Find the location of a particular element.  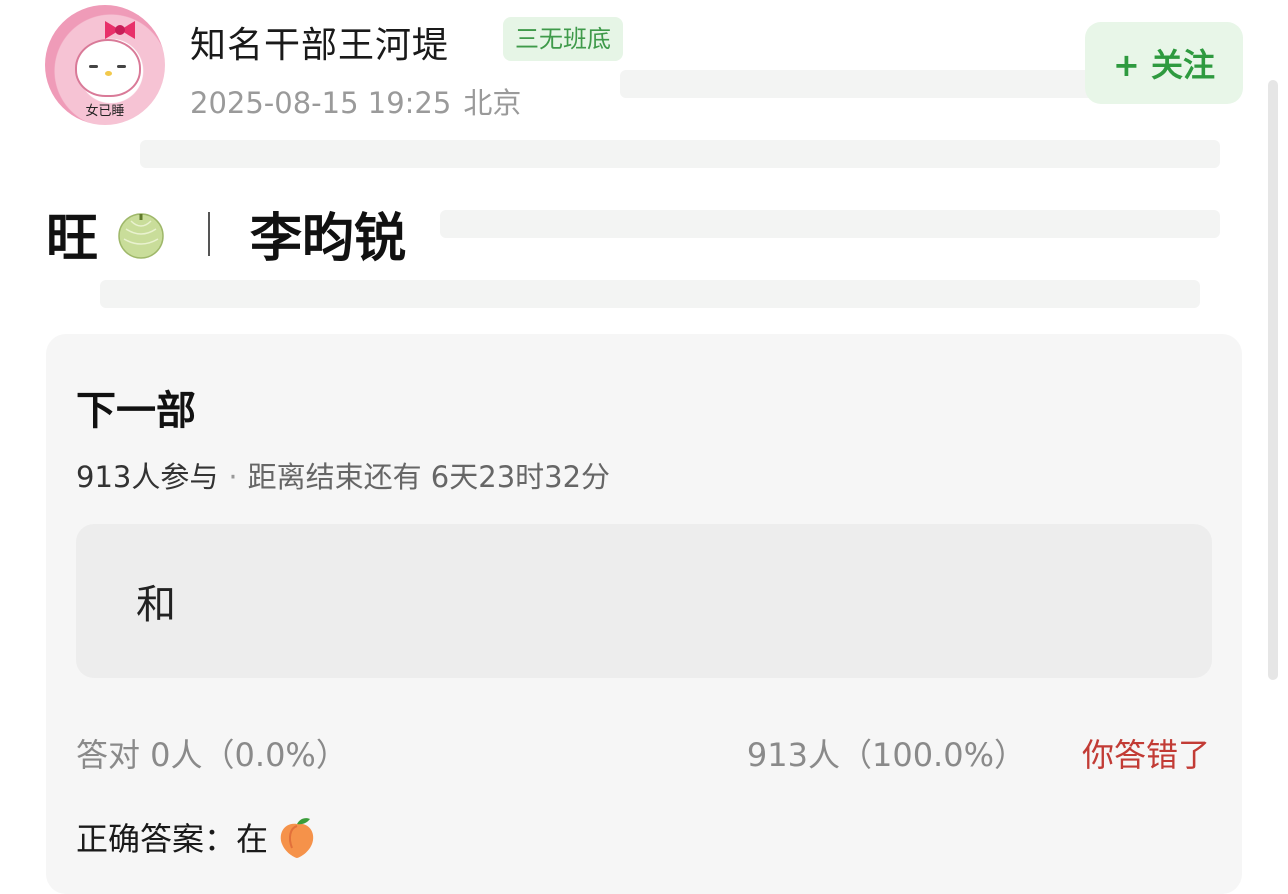

poll-meta: 913人参与 · 距离结束还有 6天23时32分 is located at coordinates (343, 475).